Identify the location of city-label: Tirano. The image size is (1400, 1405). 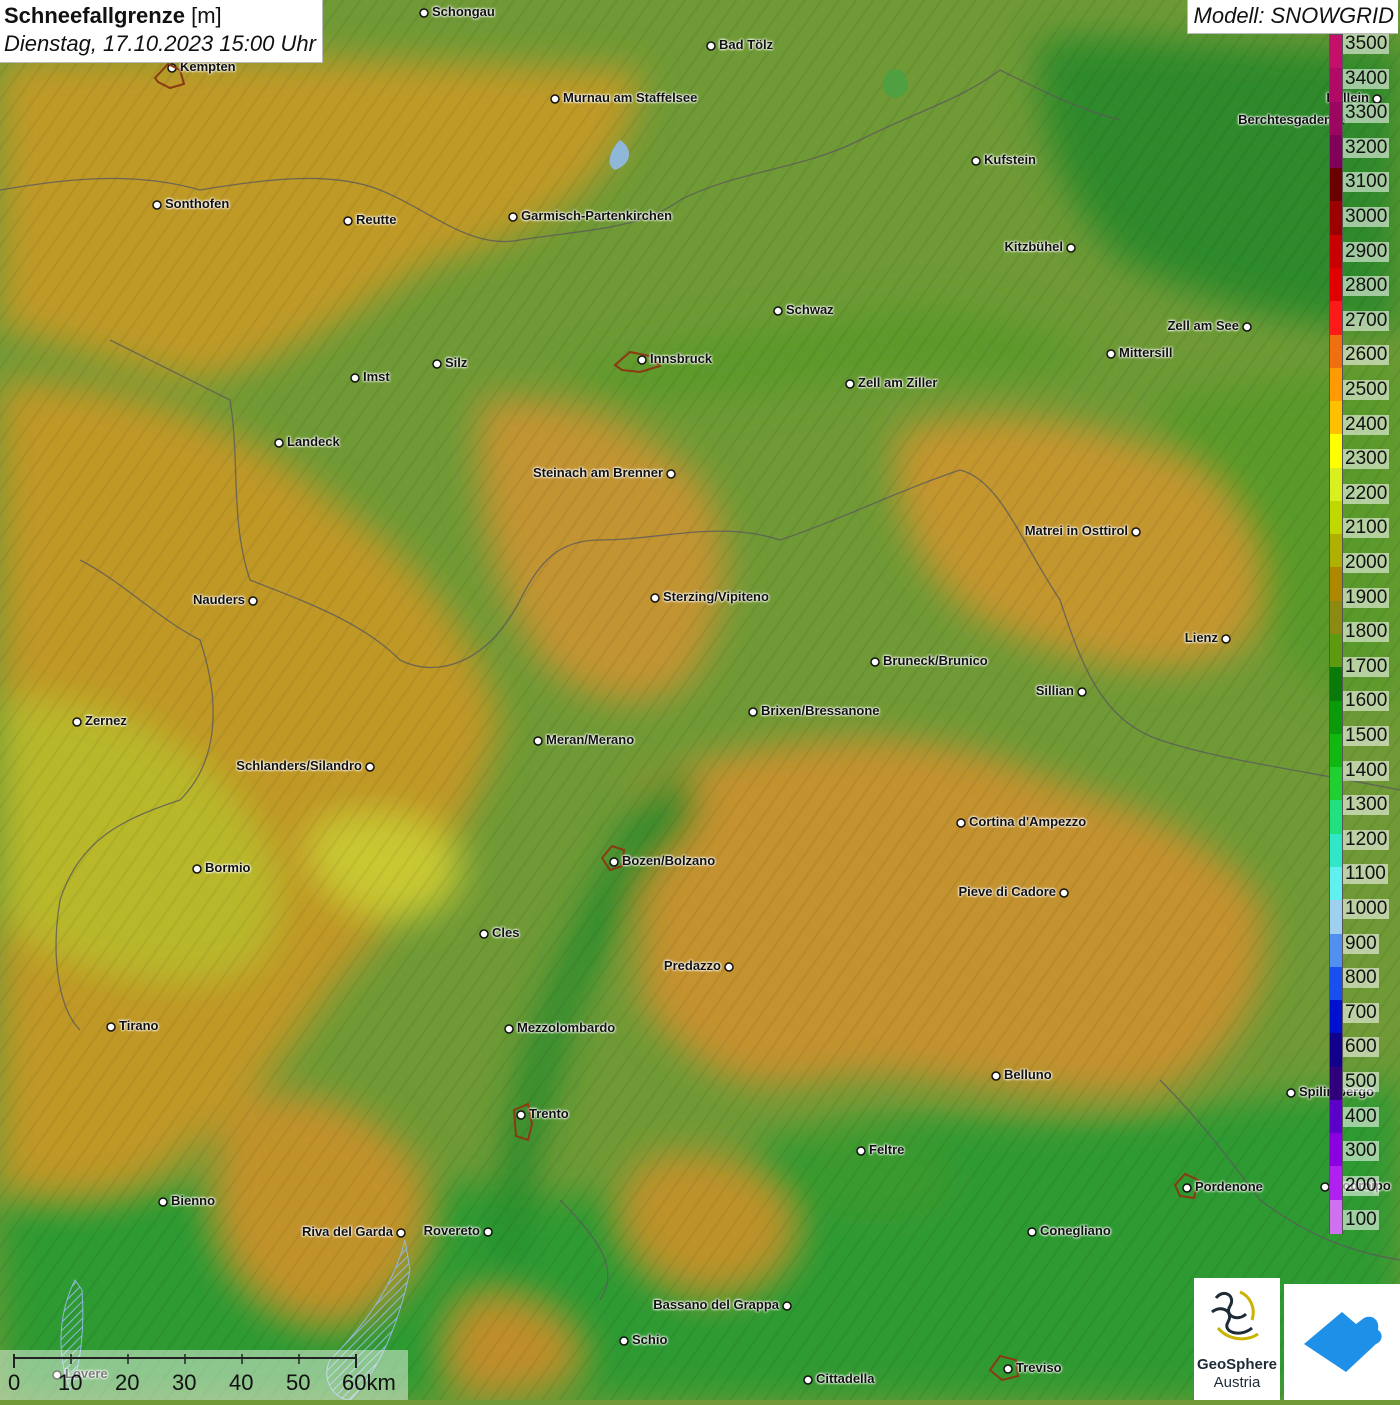
(139, 1025).